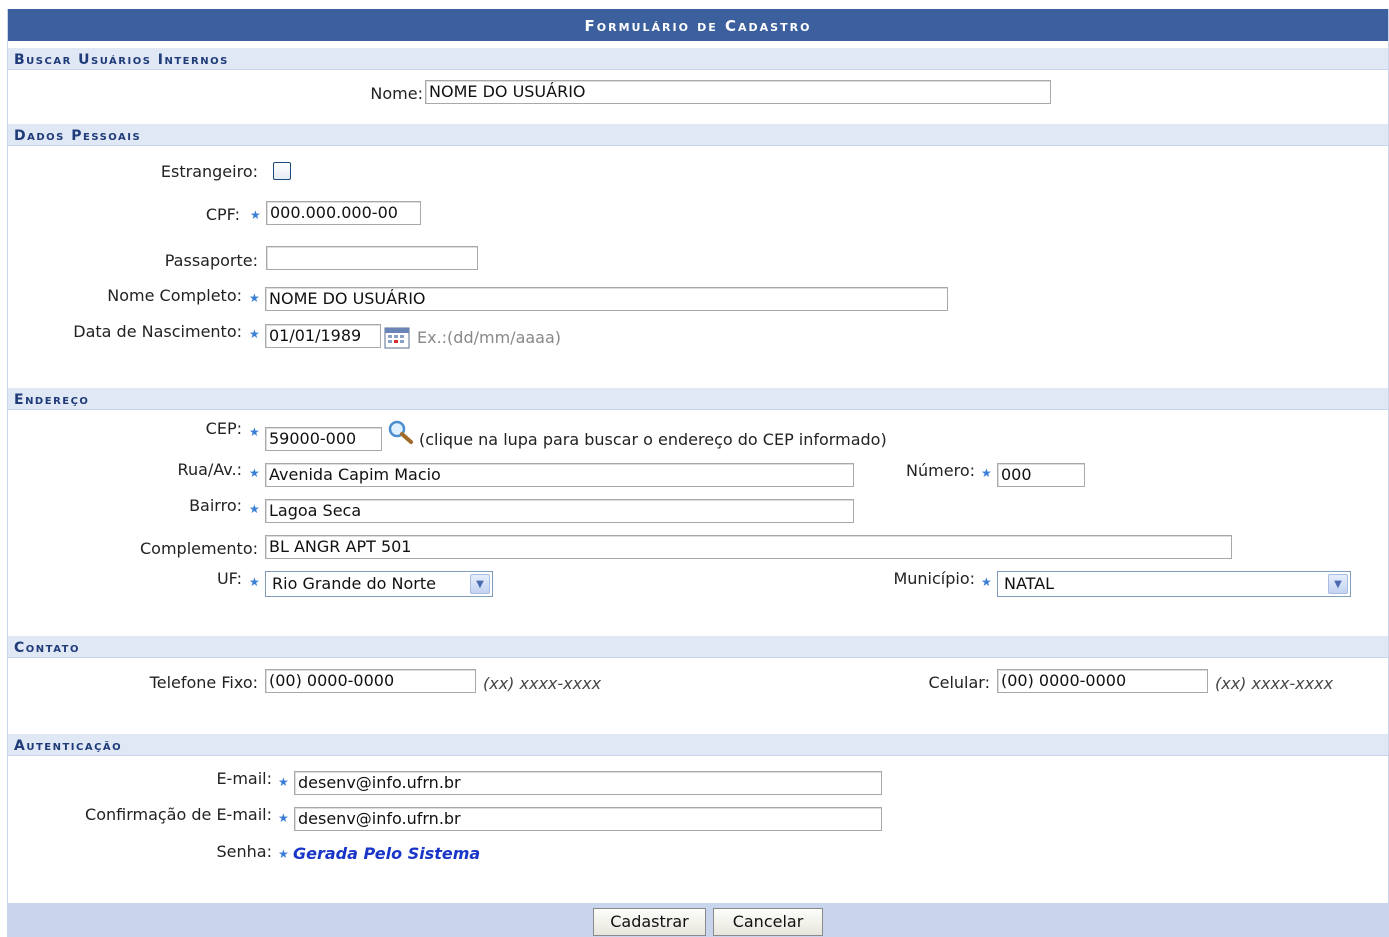 This screenshot has height=937, width=1389. I want to click on nome-search-input: NOME DO USUÁRIO, so click(738, 92).